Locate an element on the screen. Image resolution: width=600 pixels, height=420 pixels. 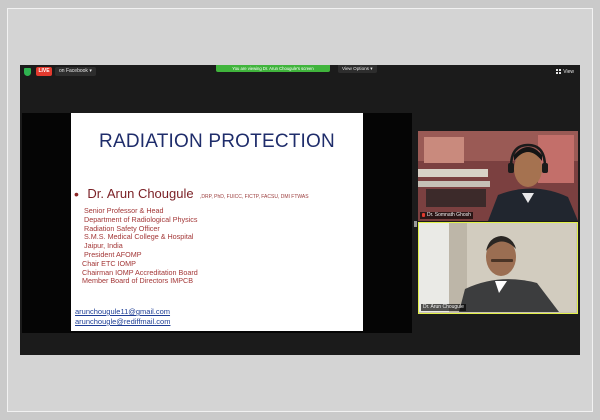
view-options-button: View Options ▾ is located at coordinates (357, 69).